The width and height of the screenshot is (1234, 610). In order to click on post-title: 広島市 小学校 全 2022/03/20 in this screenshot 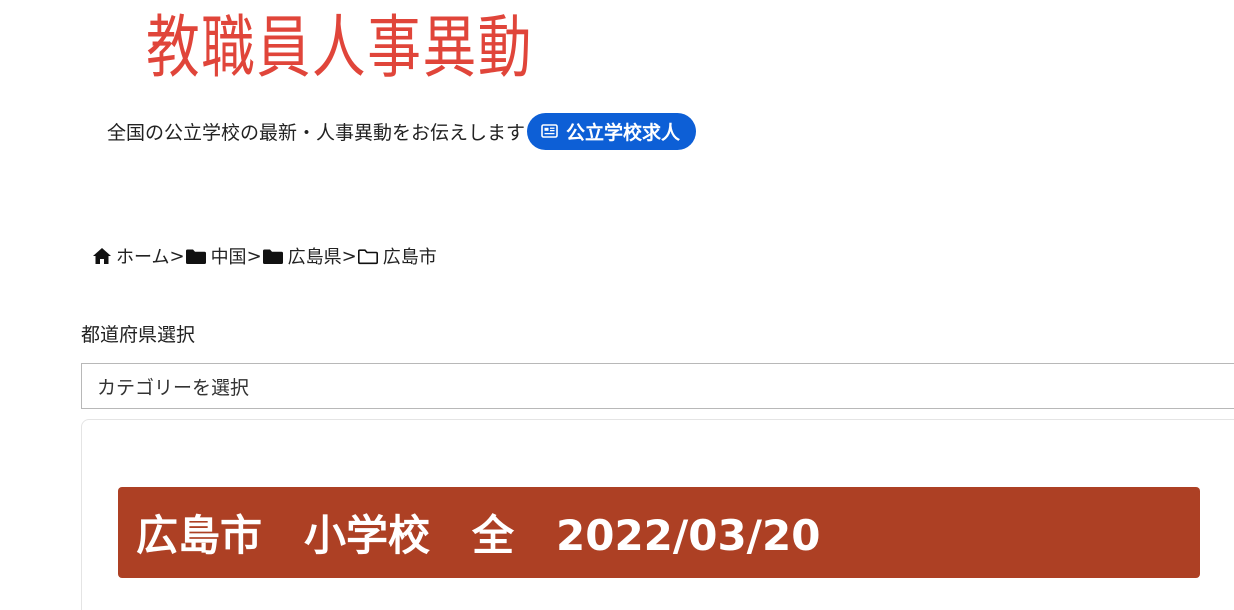, I will do `click(659, 532)`.